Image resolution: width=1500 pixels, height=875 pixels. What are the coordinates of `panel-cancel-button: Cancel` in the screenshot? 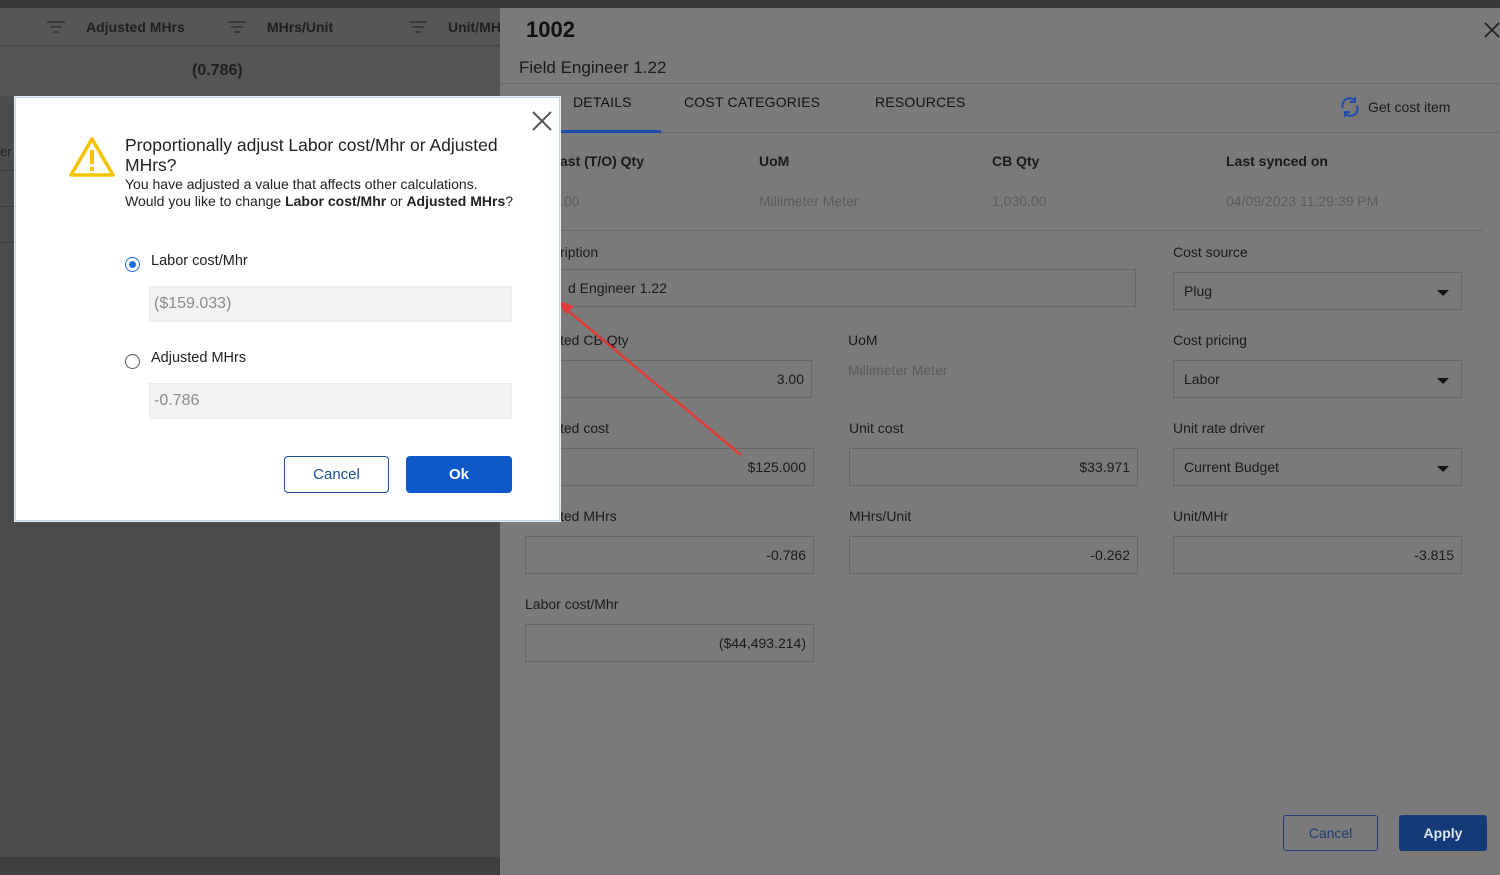 It's located at (1330, 833).